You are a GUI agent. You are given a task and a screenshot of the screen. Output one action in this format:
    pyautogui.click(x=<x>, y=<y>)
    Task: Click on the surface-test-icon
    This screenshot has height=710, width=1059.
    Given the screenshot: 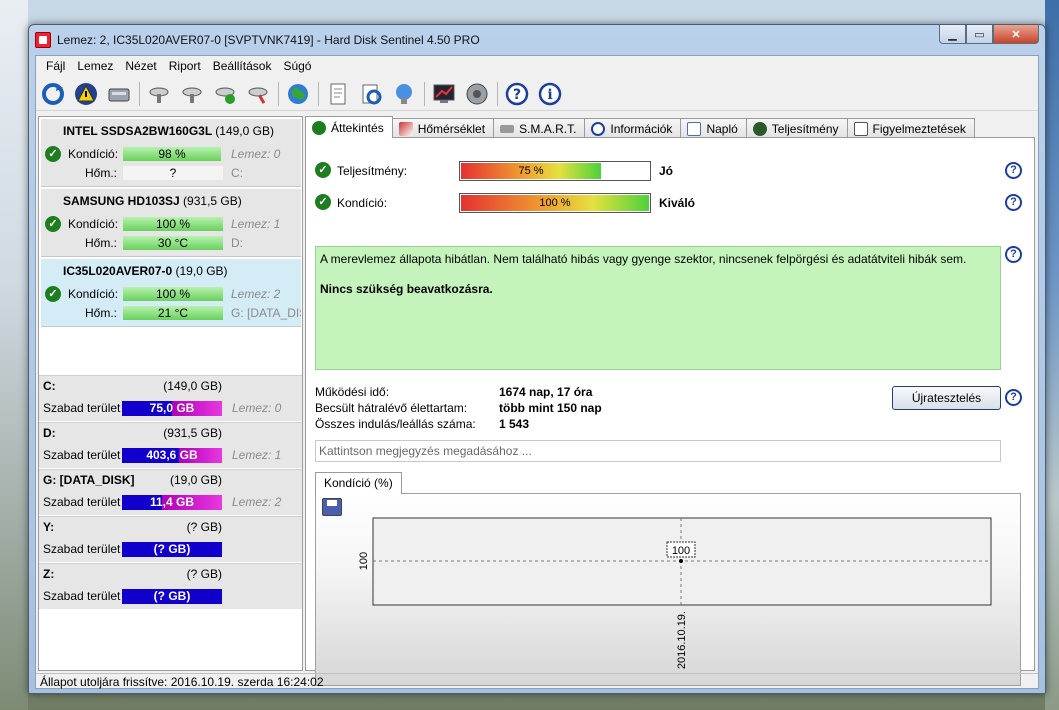 What is the action you would take?
    pyautogui.click(x=192, y=94)
    